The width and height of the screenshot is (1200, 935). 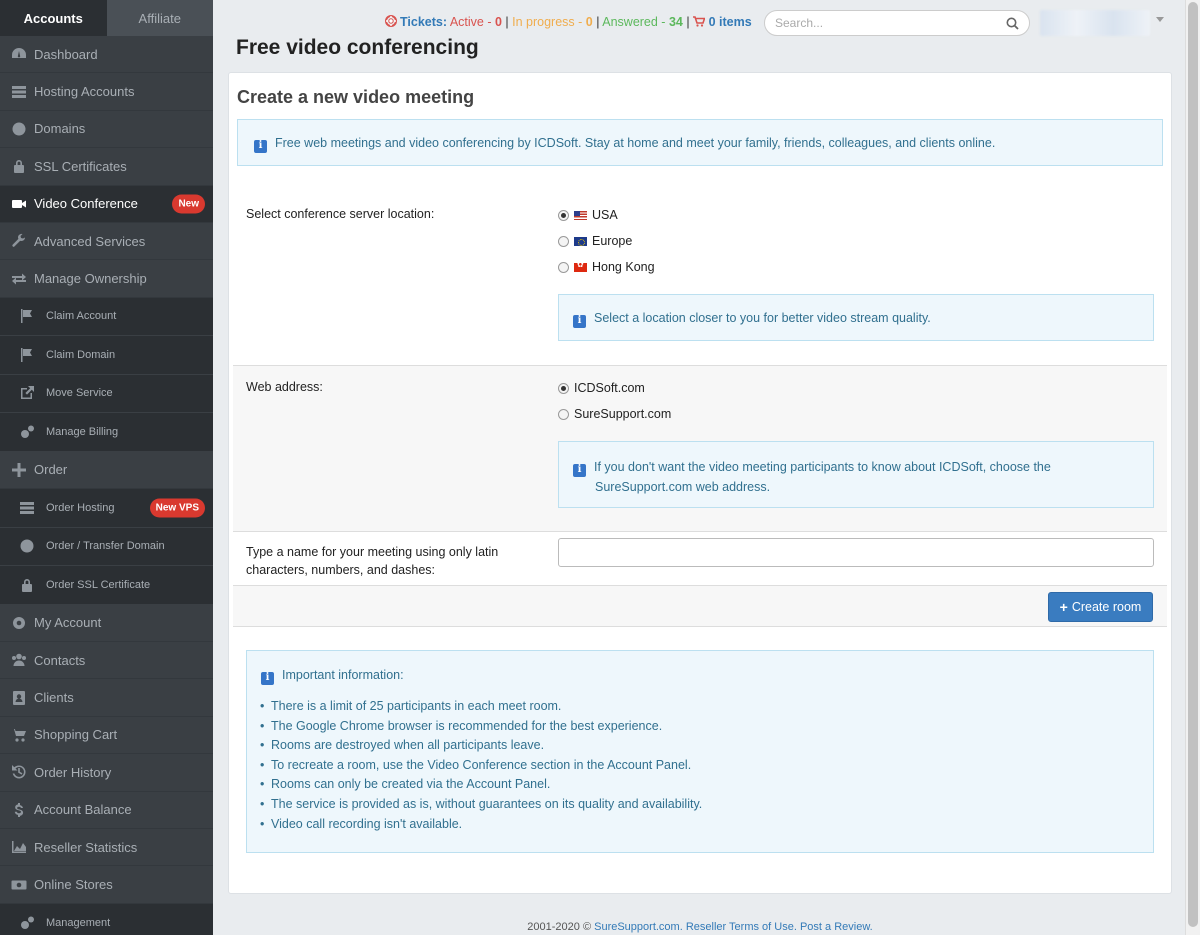 What do you see at coordinates (76, 735) in the screenshot?
I see `sidebar-item-label: Shopping Cart` at bounding box center [76, 735].